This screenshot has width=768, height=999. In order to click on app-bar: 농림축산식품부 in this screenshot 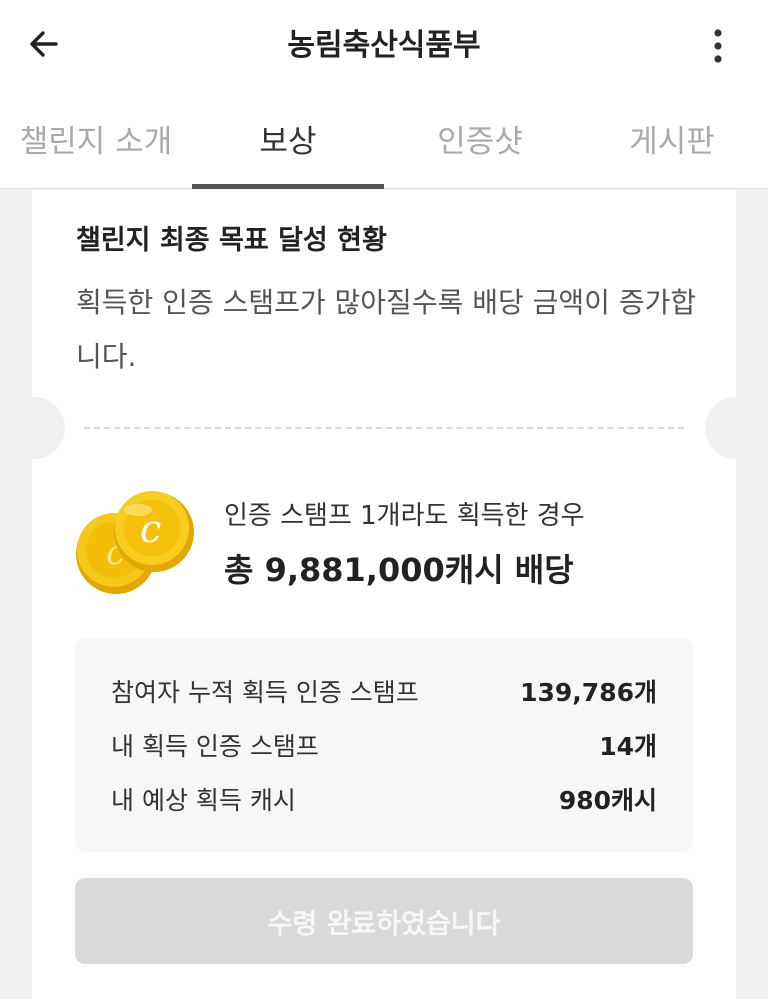, I will do `click(384, 44)`.